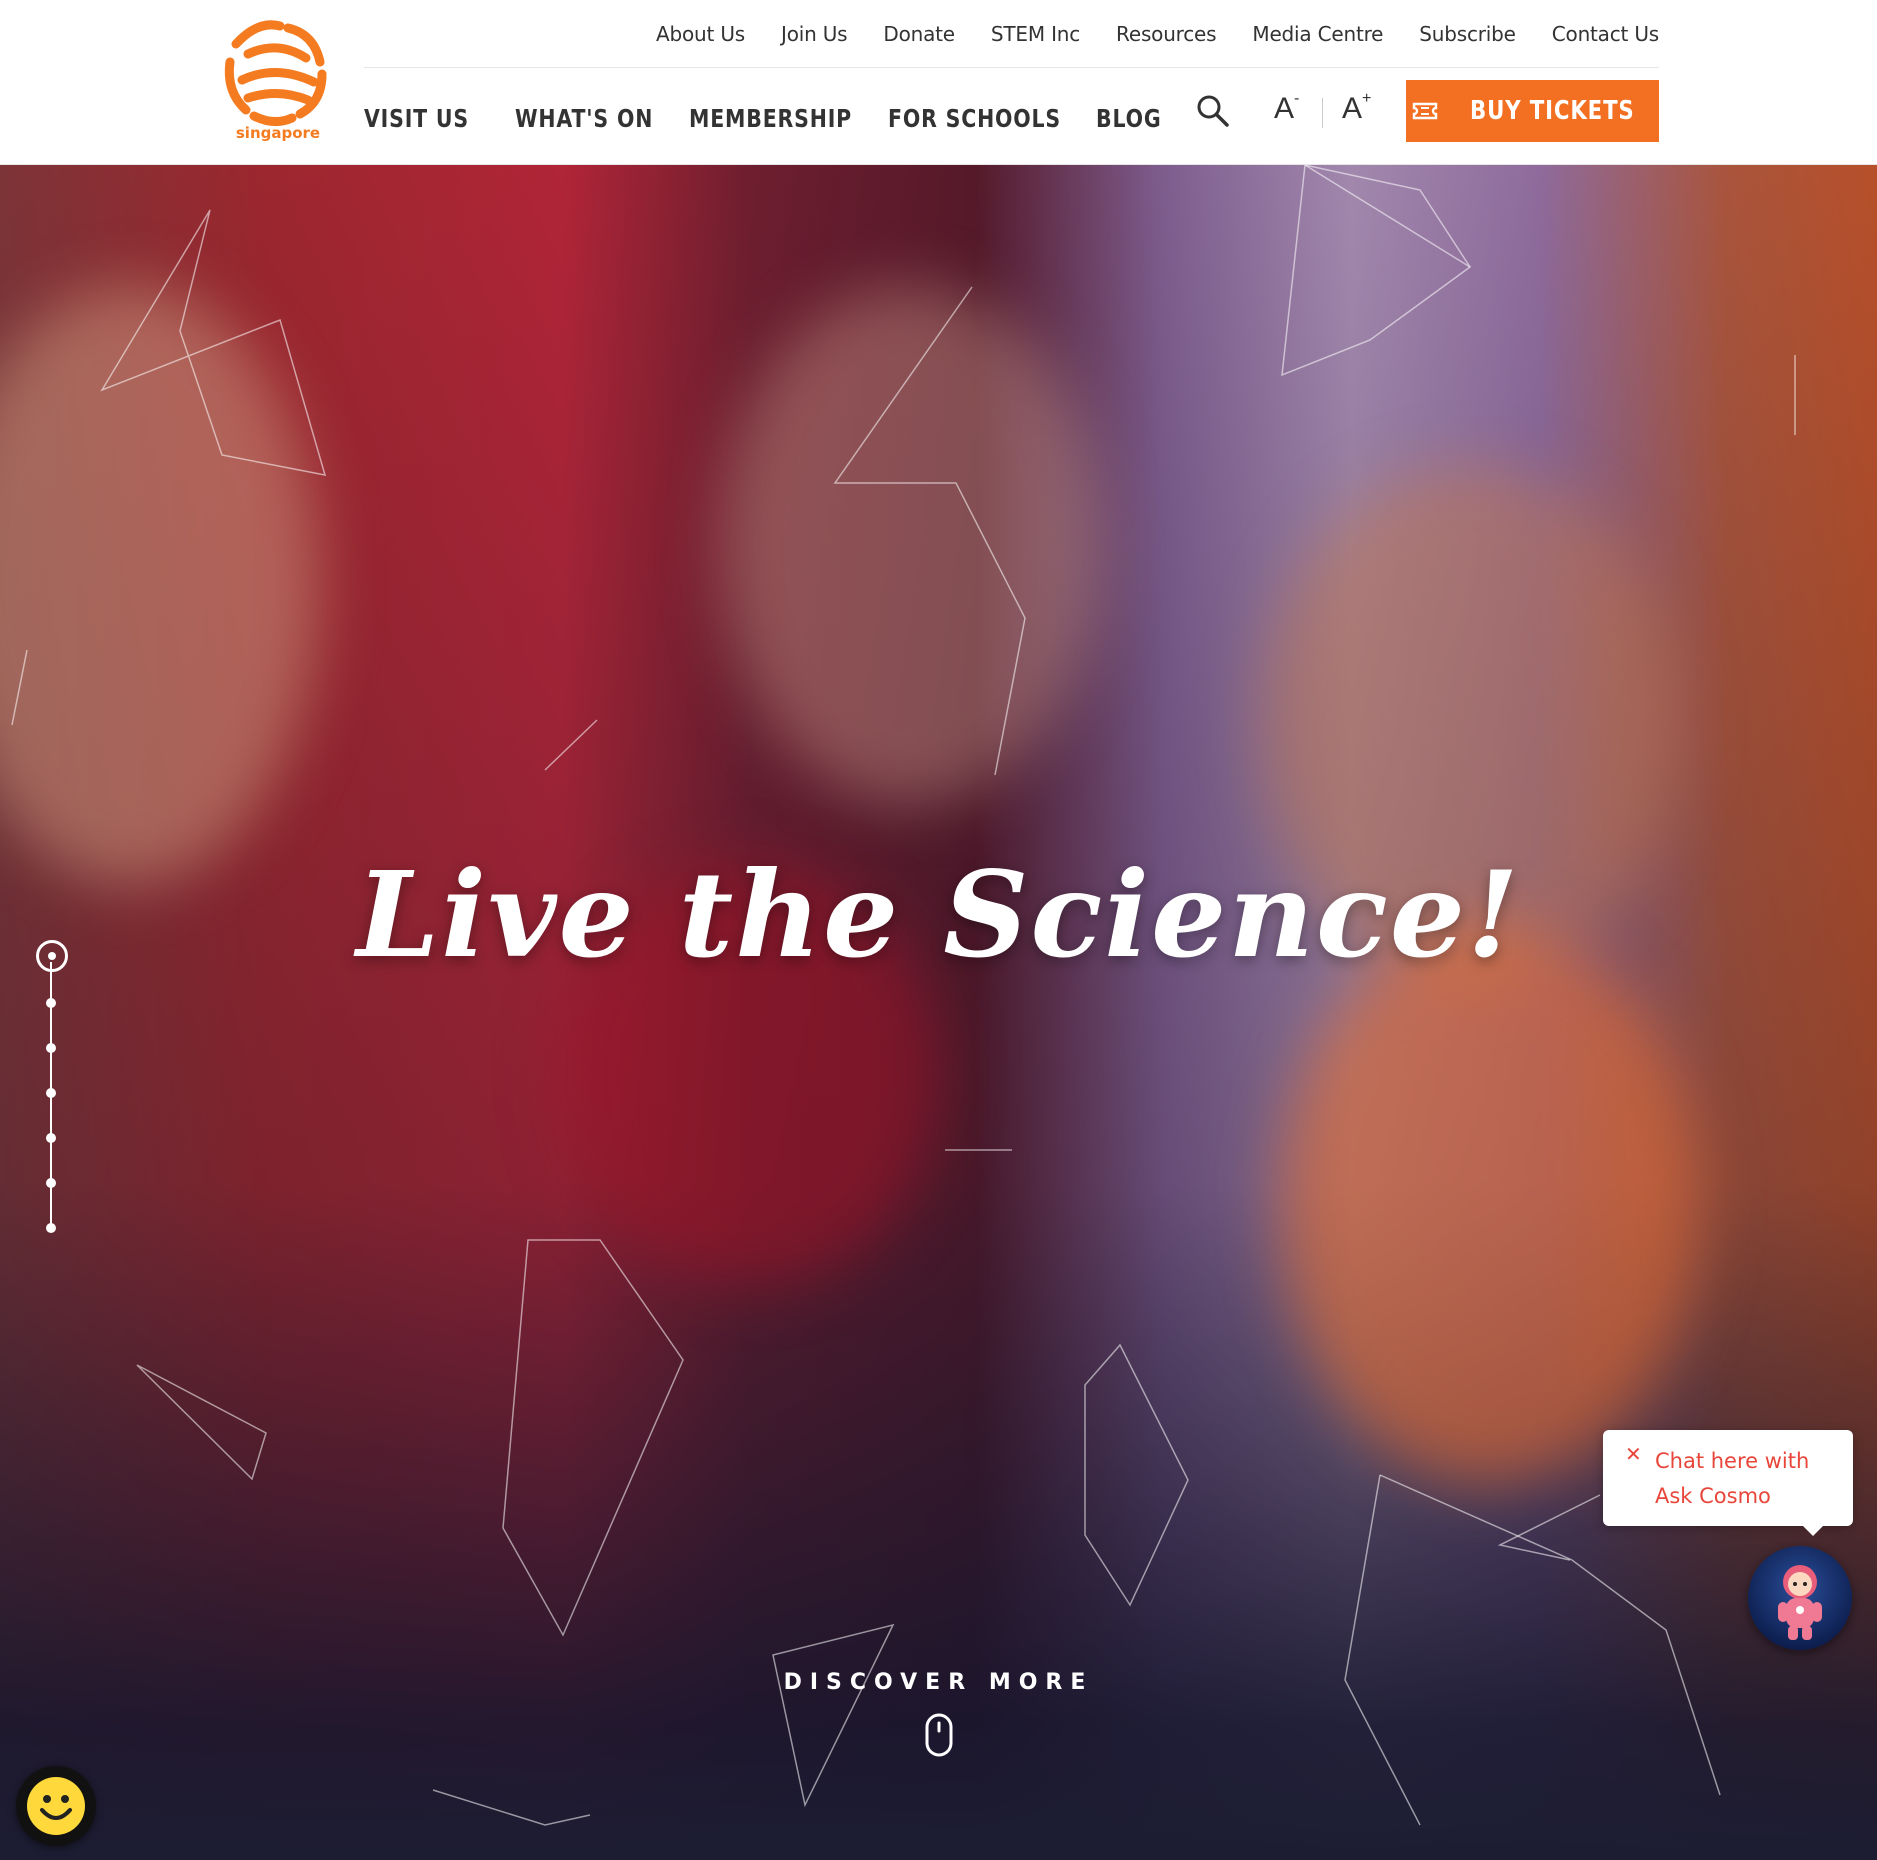  I want to click on smiley-icon, so click(56, 1806).